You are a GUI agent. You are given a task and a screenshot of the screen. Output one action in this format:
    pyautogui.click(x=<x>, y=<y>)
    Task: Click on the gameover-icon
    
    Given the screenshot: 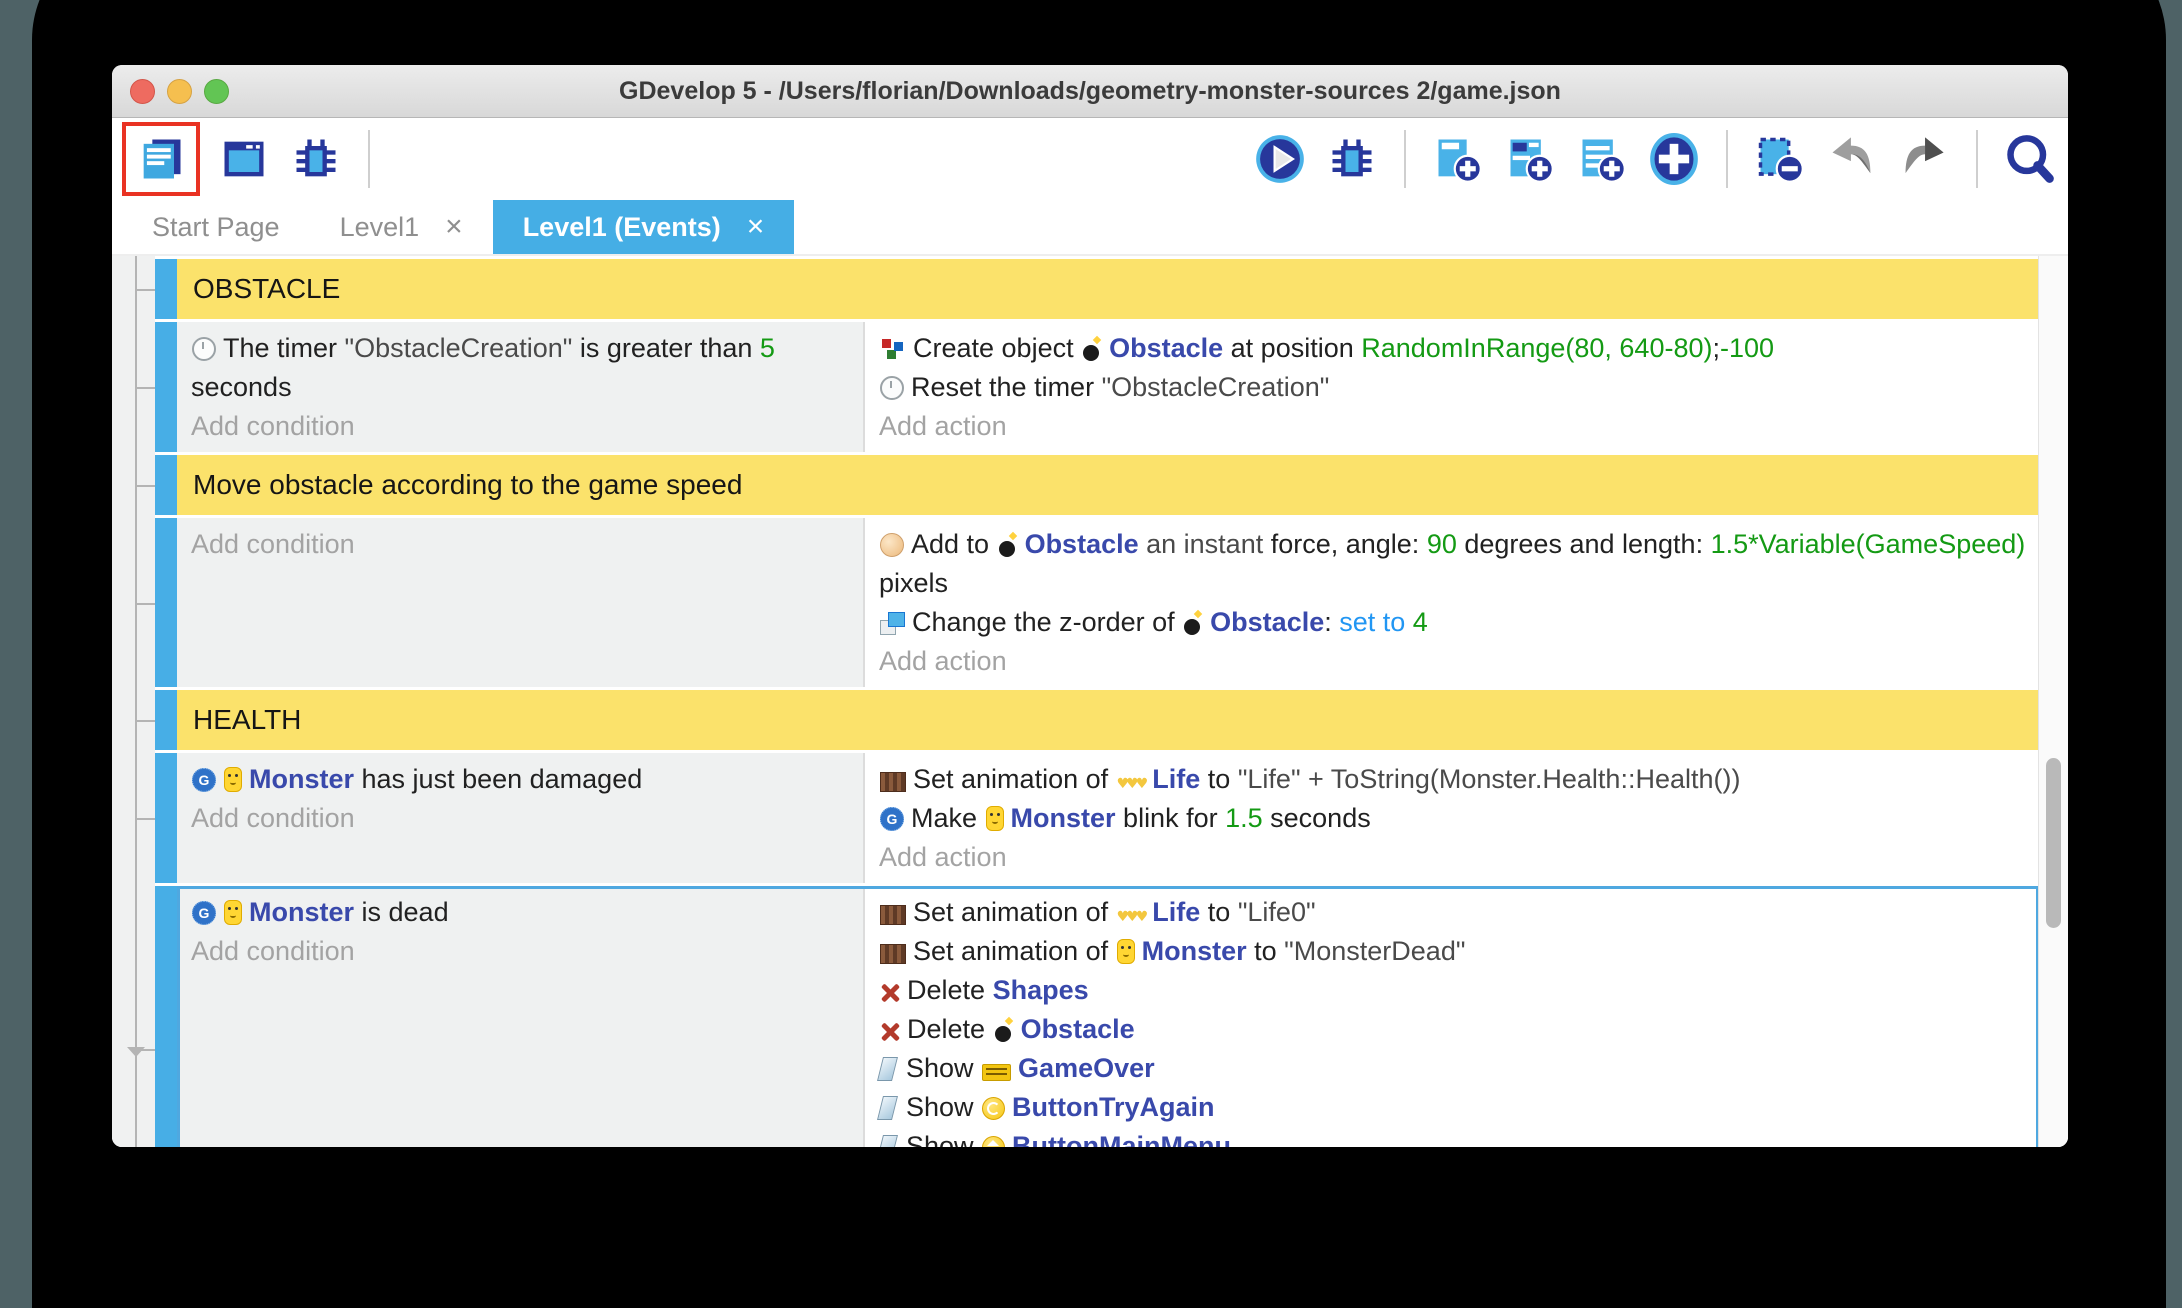 What is the action you would take?
    pyautogui.click(x=997, y=1072)
    